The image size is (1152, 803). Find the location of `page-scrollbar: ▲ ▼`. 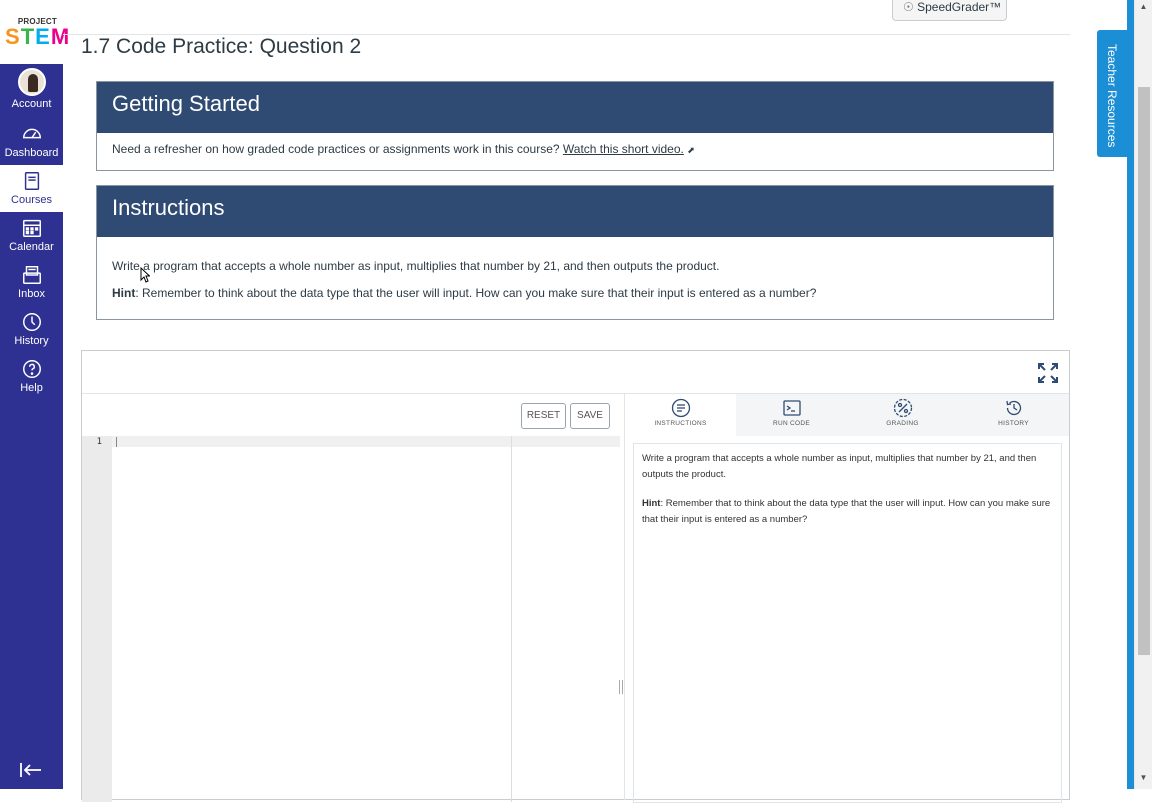

page-scrollbar: ▲ ▼ is located at coordinates (1143, 394).